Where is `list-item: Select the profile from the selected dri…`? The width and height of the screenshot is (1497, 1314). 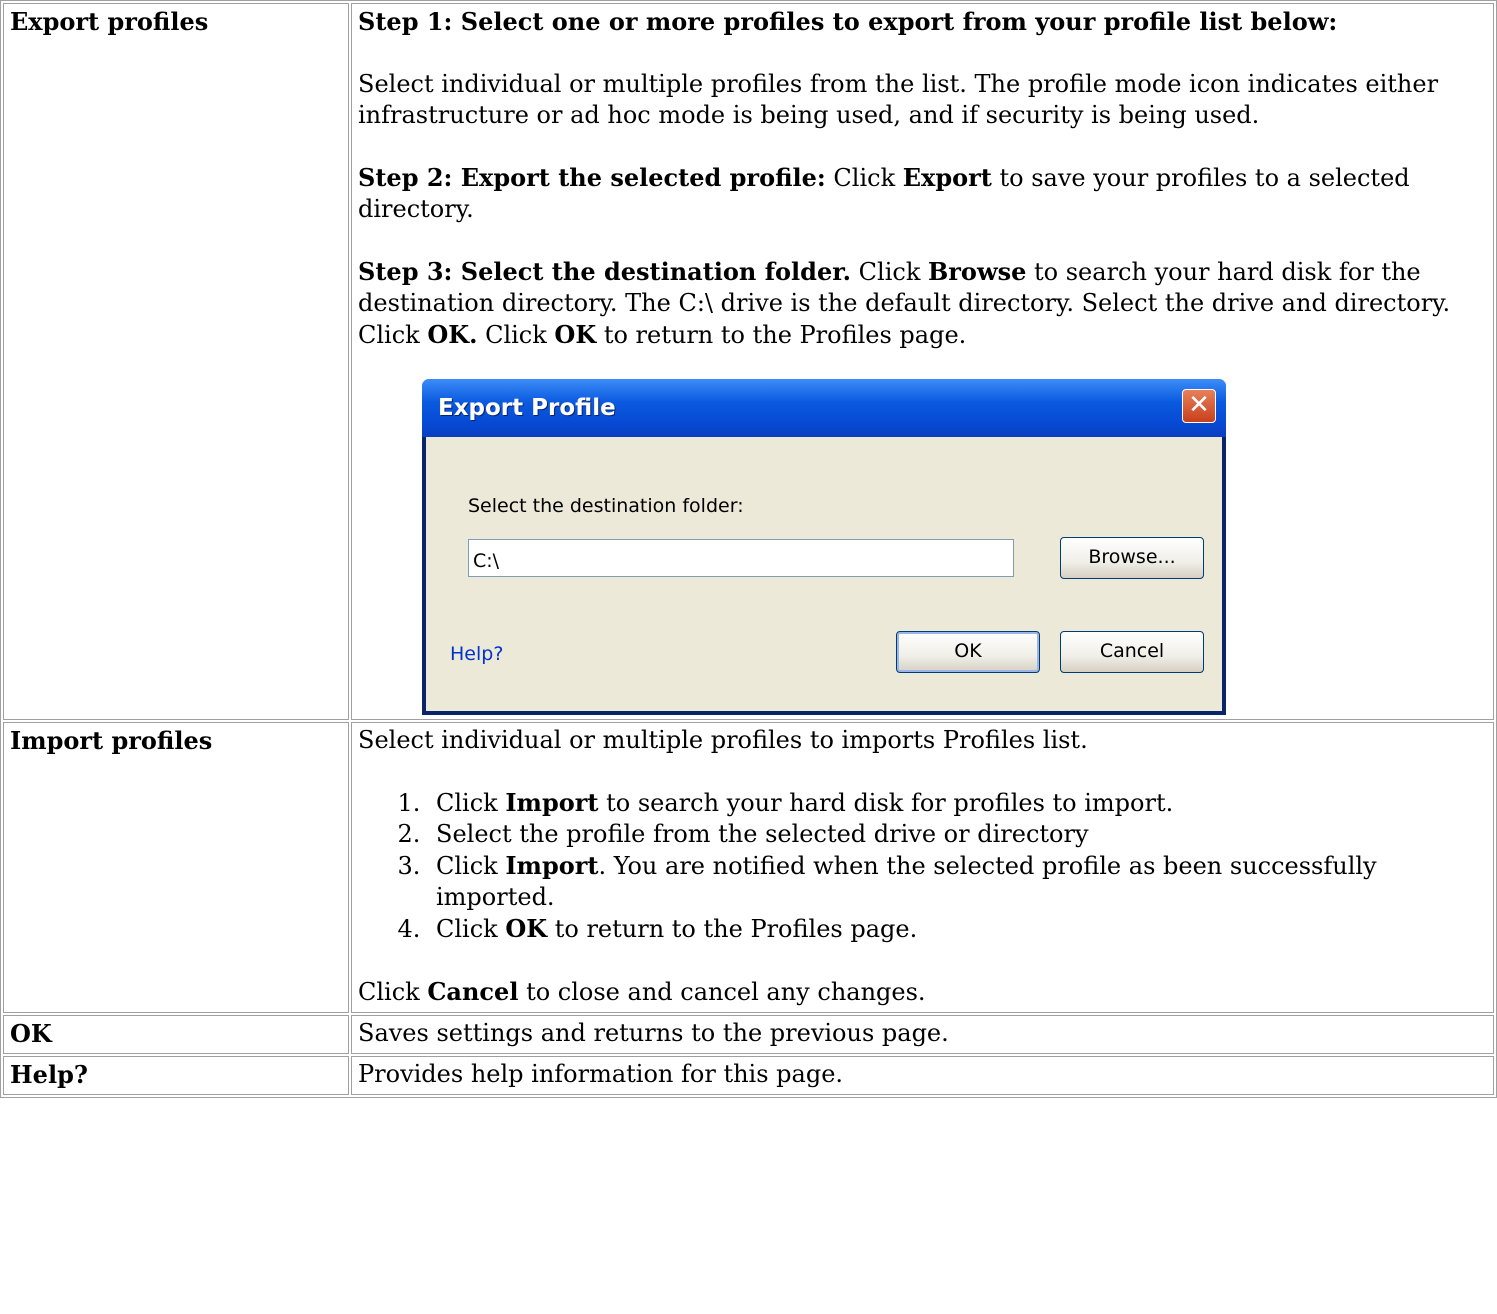 list-item: Select the profile from the selected dri… is located at coordinates (957, 834).